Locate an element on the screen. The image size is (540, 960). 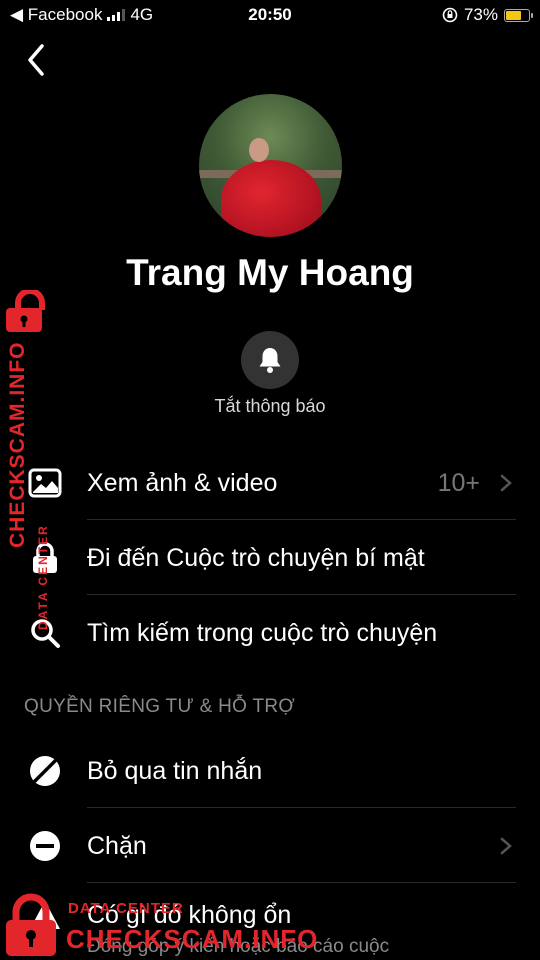
media-label: Xem ảnh & video is located at coordinates (182, 483).